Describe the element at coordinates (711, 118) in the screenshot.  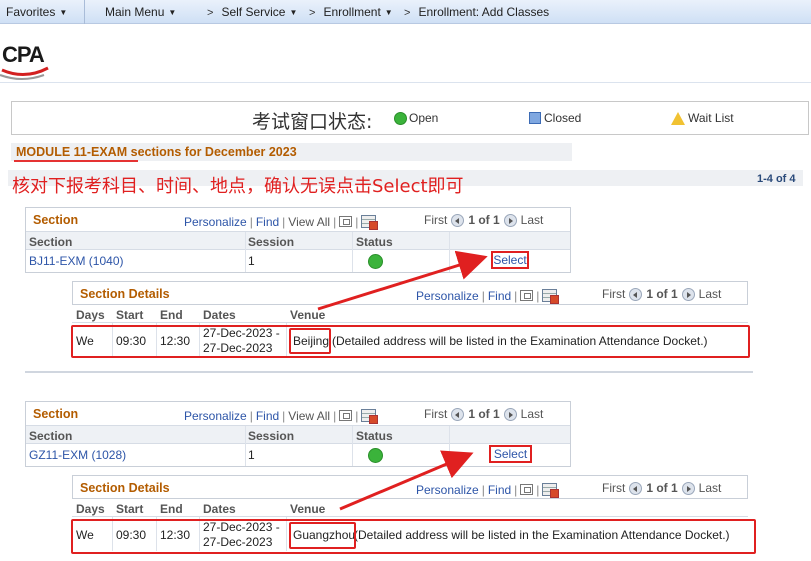
I see `legend-wait-list-label: Wait List` at that location.